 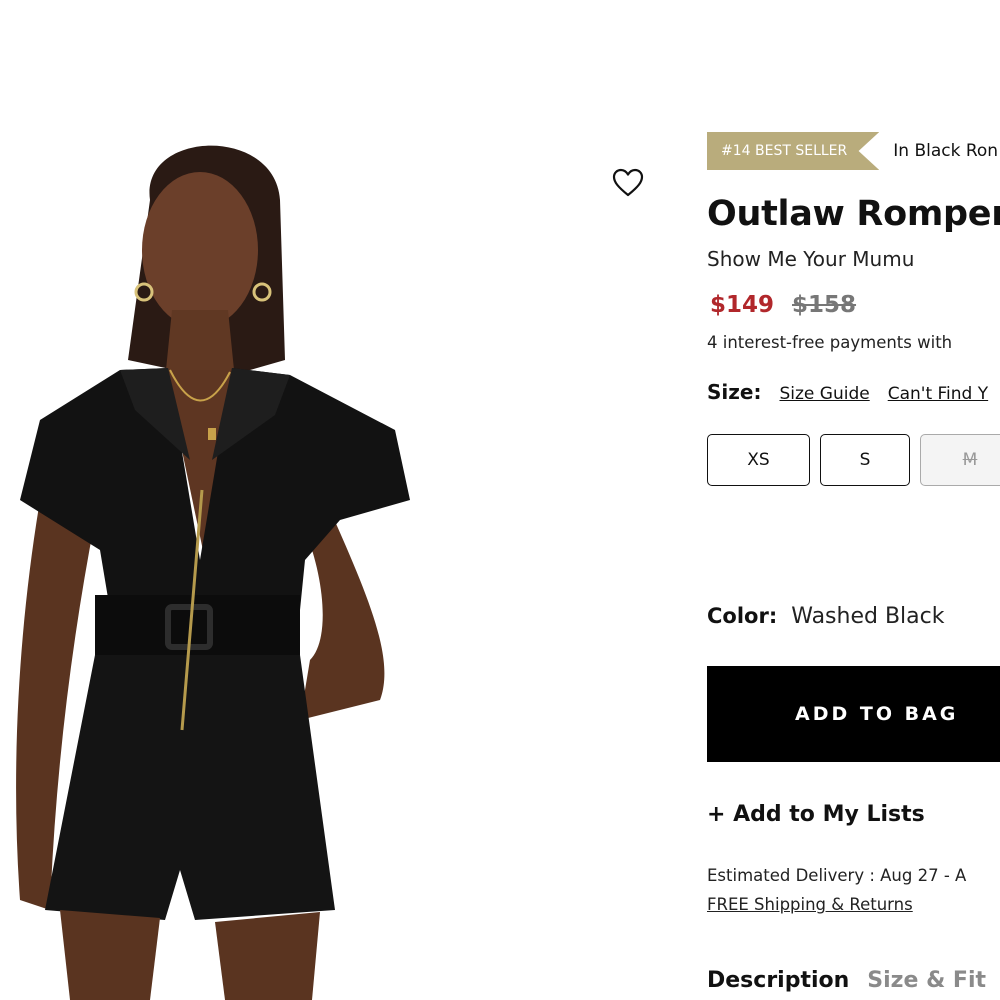 What do you see at coordinates (742, 305) in the screenshot?
I see `sale-price: $149` at bounding box center [742, 305].